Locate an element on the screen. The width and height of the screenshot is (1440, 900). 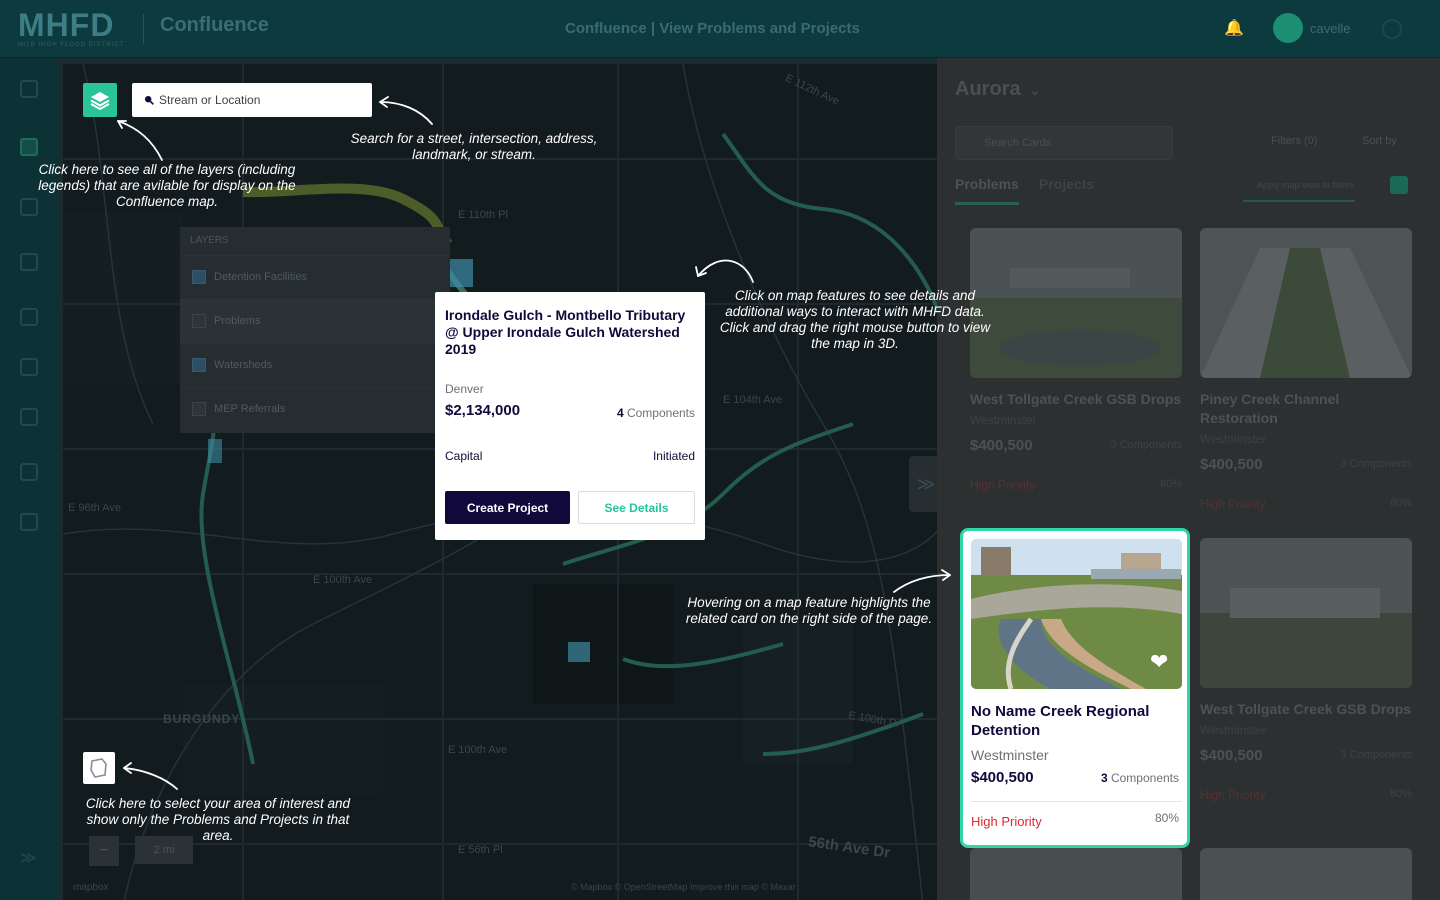
popup-city: Denver is located at coordinates (464, 389).